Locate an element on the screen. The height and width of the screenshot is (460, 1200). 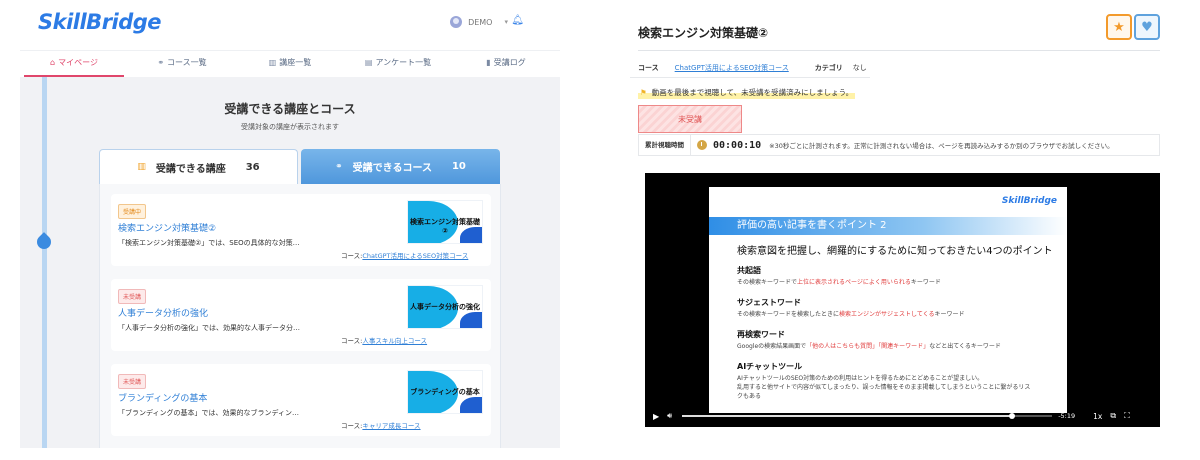
volume-icon: 🔊︎ is located at coordinates (669, 416).